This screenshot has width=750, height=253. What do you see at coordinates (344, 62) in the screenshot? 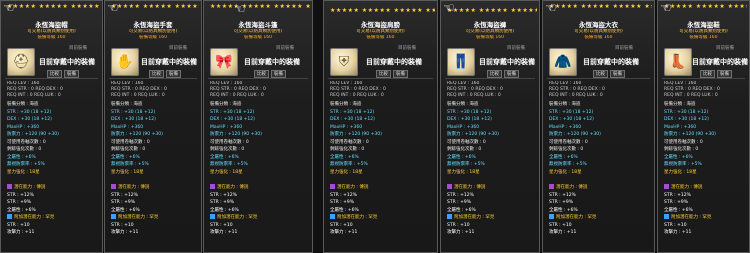
I see `item-icon-shoulder: ⛨` at bounding box center [344, 62].